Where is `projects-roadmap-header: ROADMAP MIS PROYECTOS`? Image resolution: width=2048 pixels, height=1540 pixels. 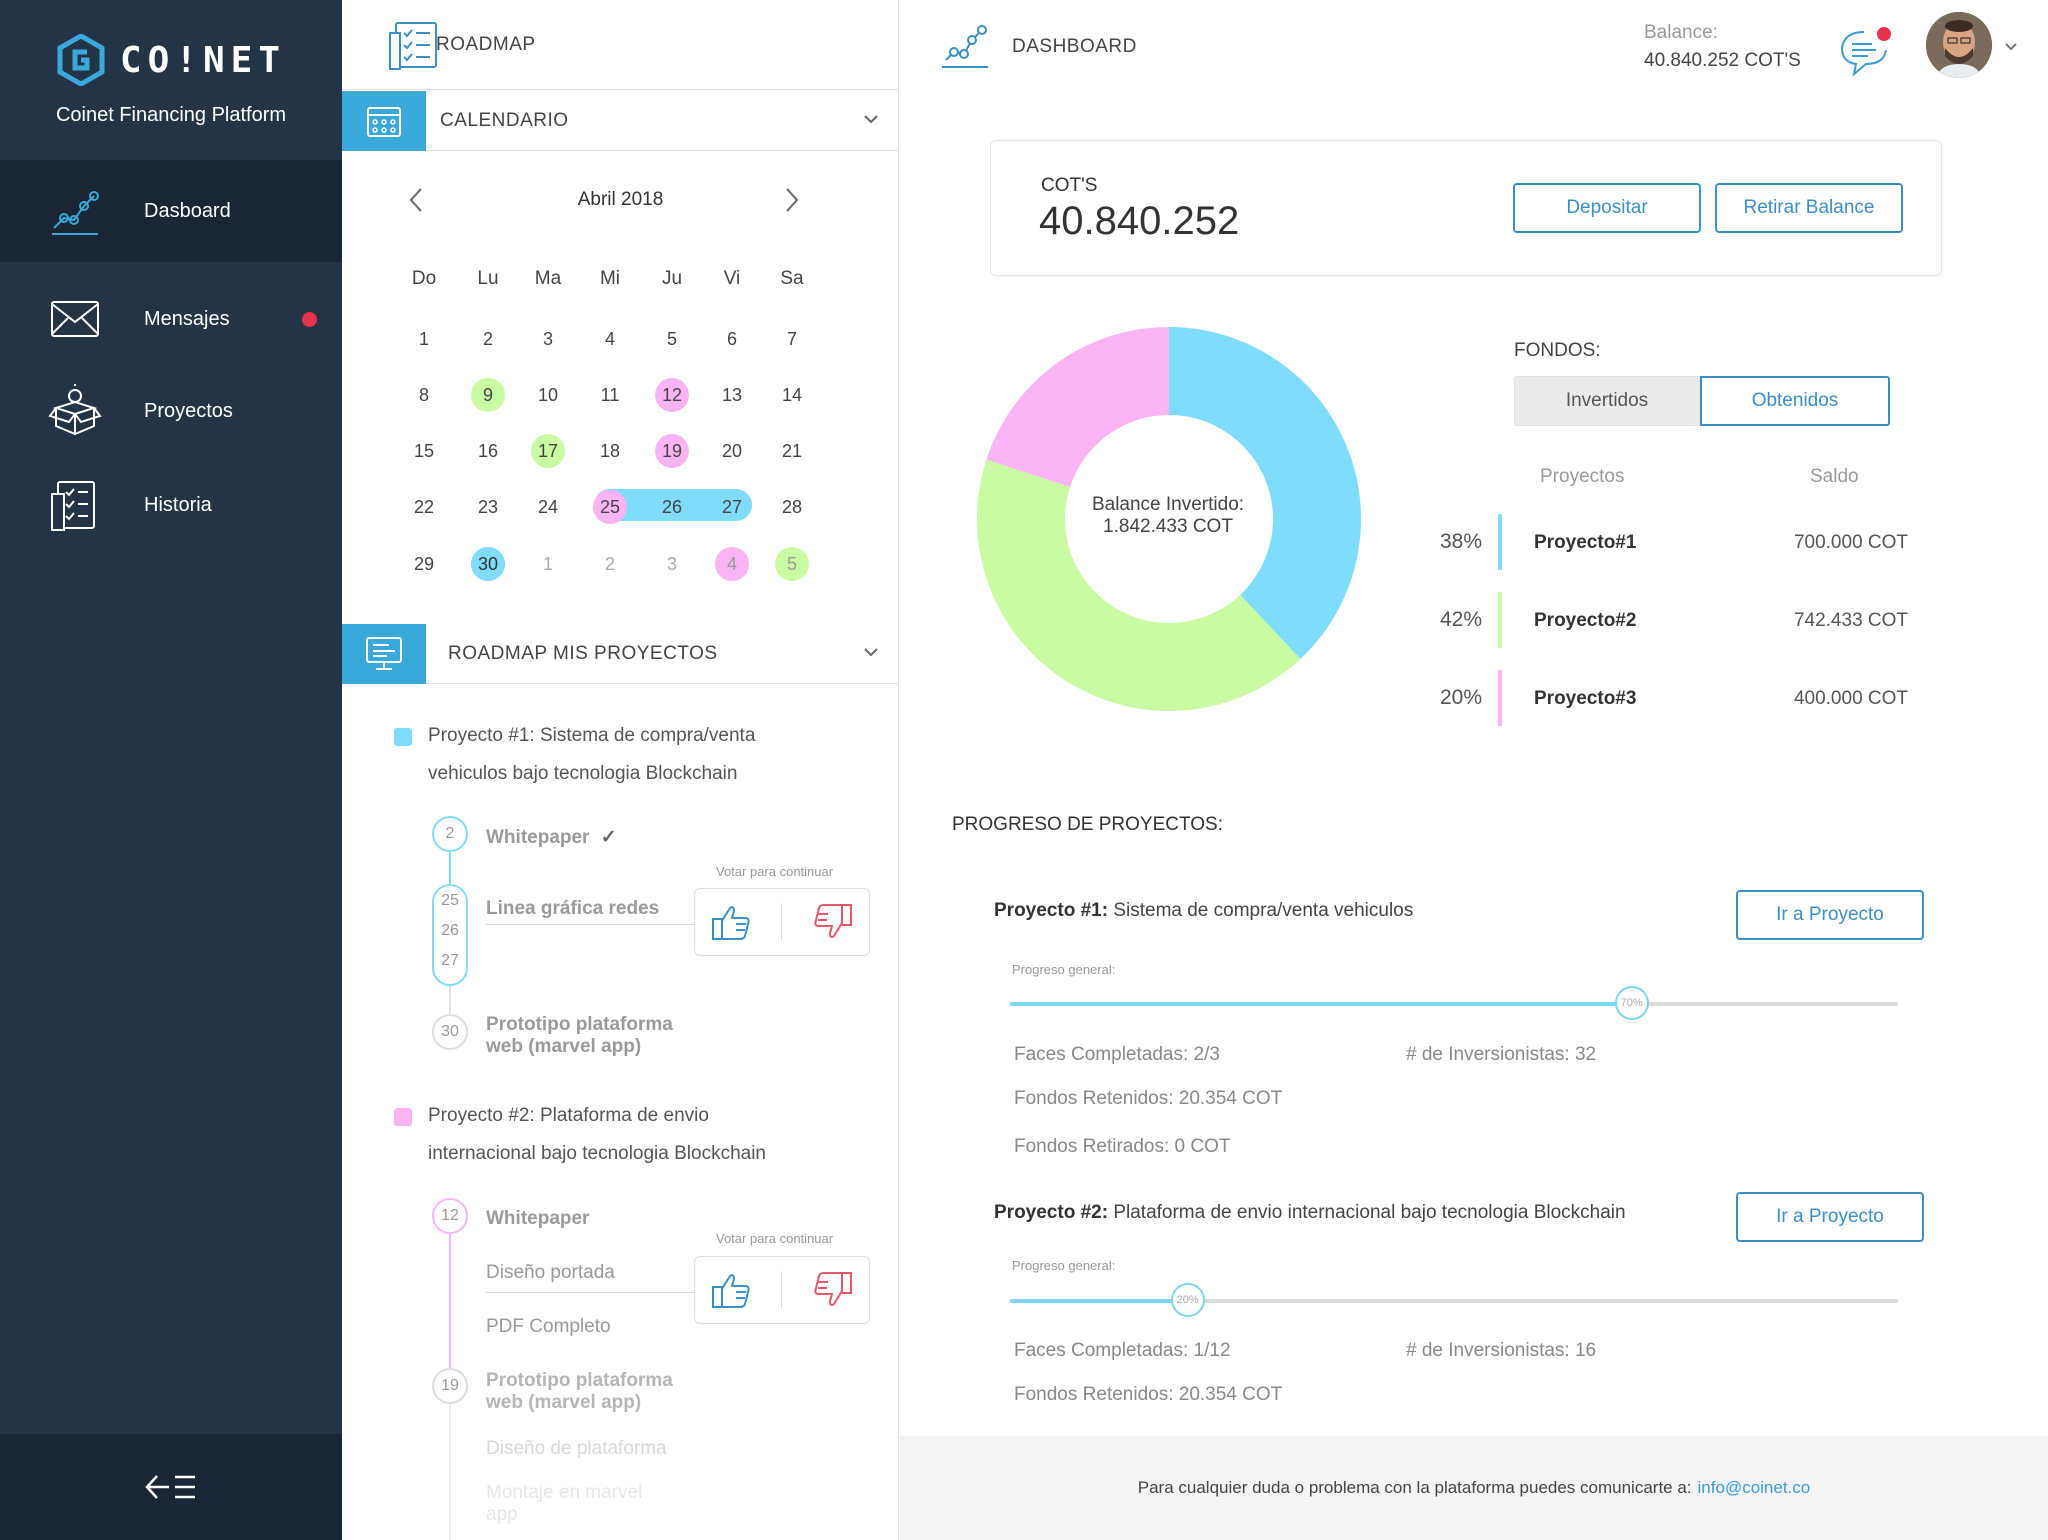
projects-roadmap-header: ROADMAP MIS PROYECTOS is located at coordinates (620, 653).